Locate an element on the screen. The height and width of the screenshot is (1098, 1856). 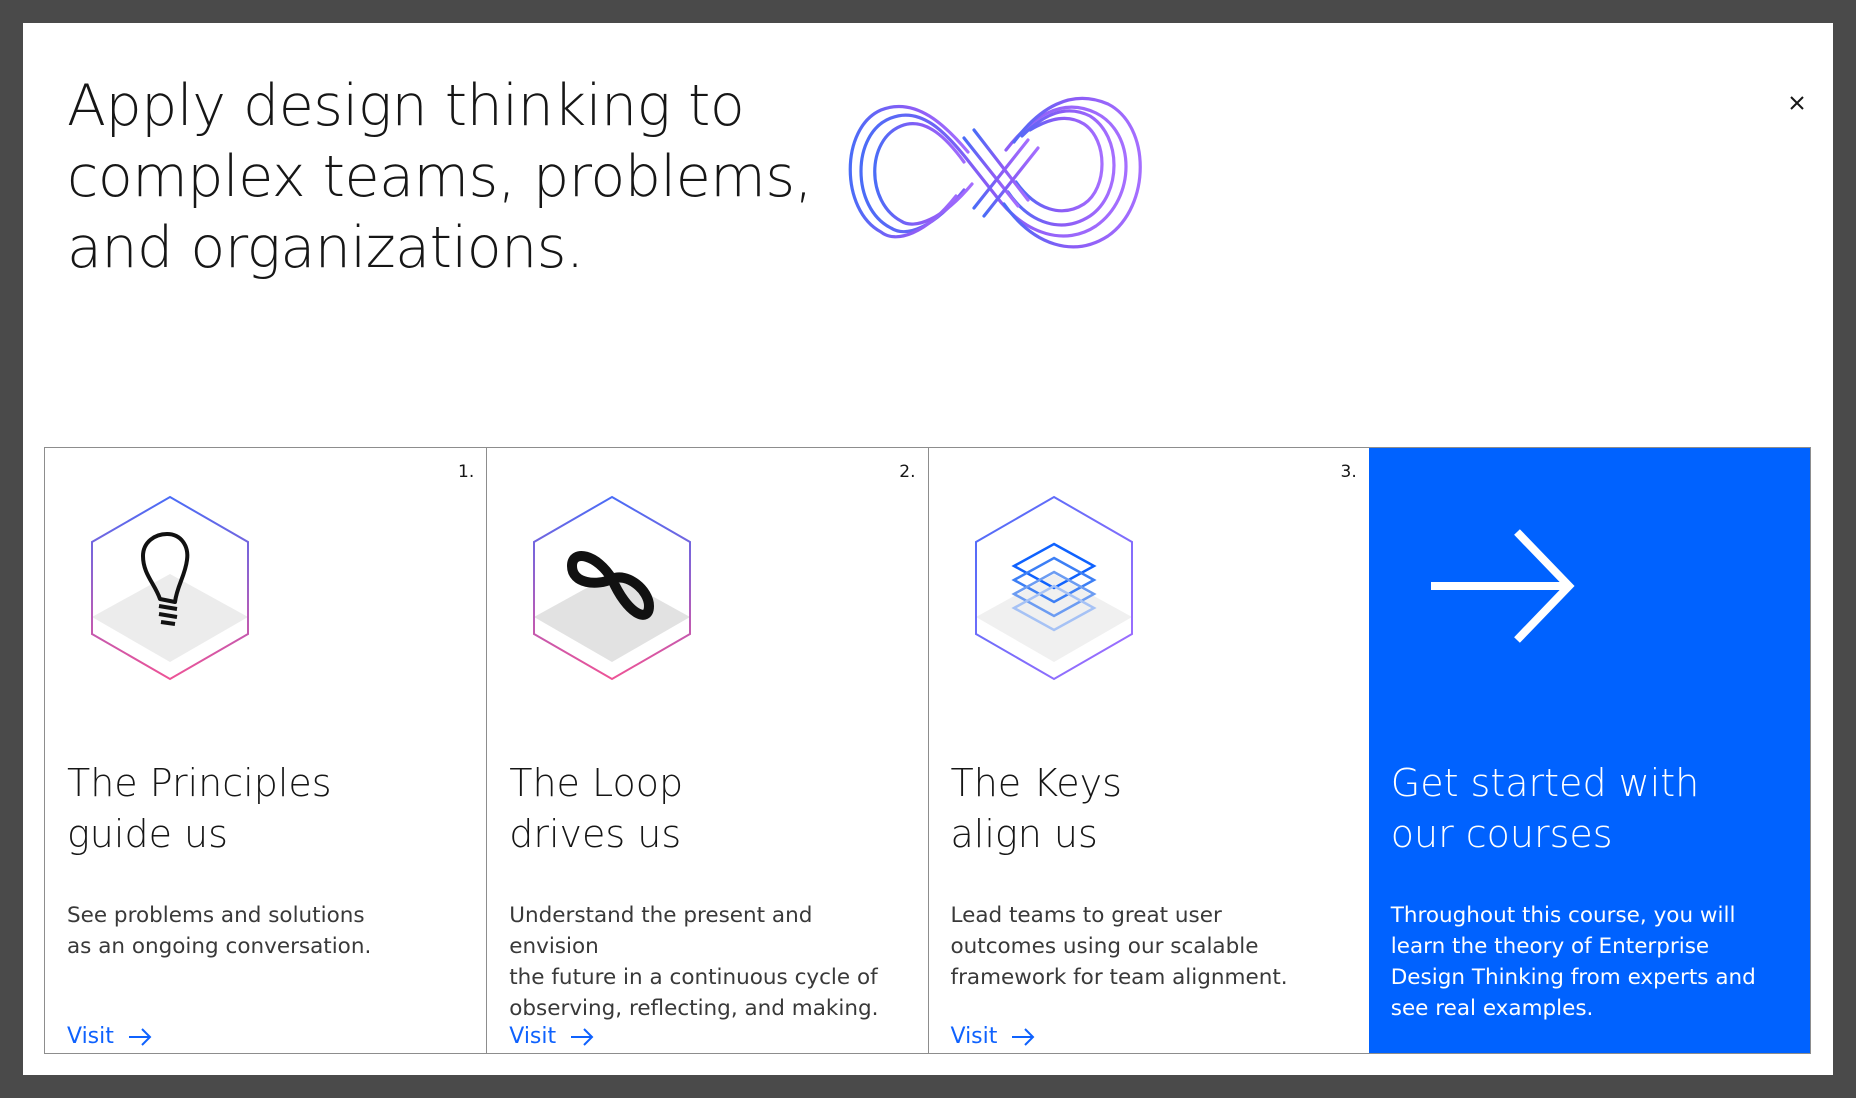
card-title: The Loop drives us is located at coordinates (596, 808).